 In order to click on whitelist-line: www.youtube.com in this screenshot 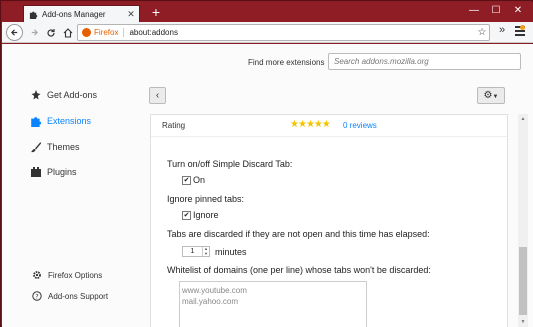, I will do `click(214, 290)`.